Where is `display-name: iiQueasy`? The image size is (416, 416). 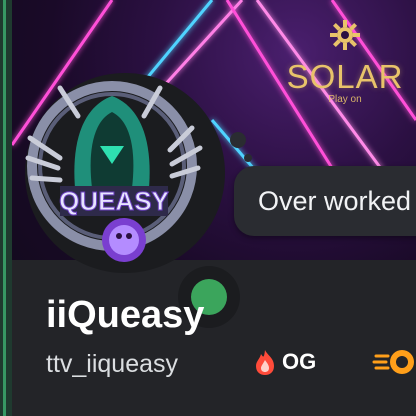
display-name: iiQueasy is located at coordinates (125, 315).